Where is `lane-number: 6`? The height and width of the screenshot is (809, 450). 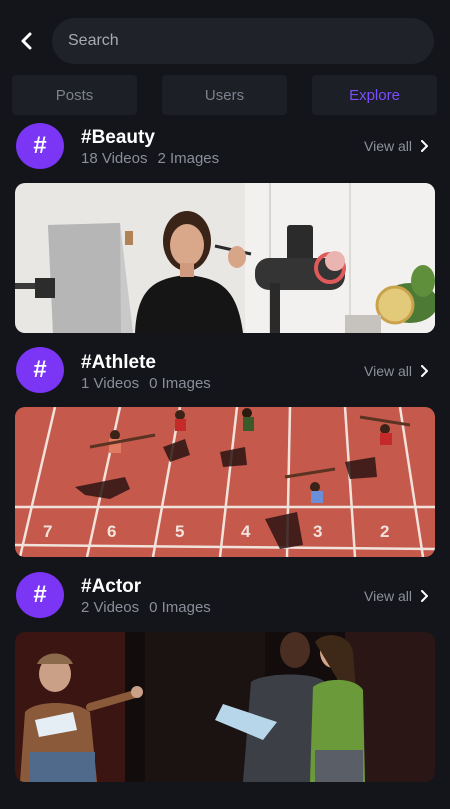
lane-number: 6 is located at coordinates (111, 531).